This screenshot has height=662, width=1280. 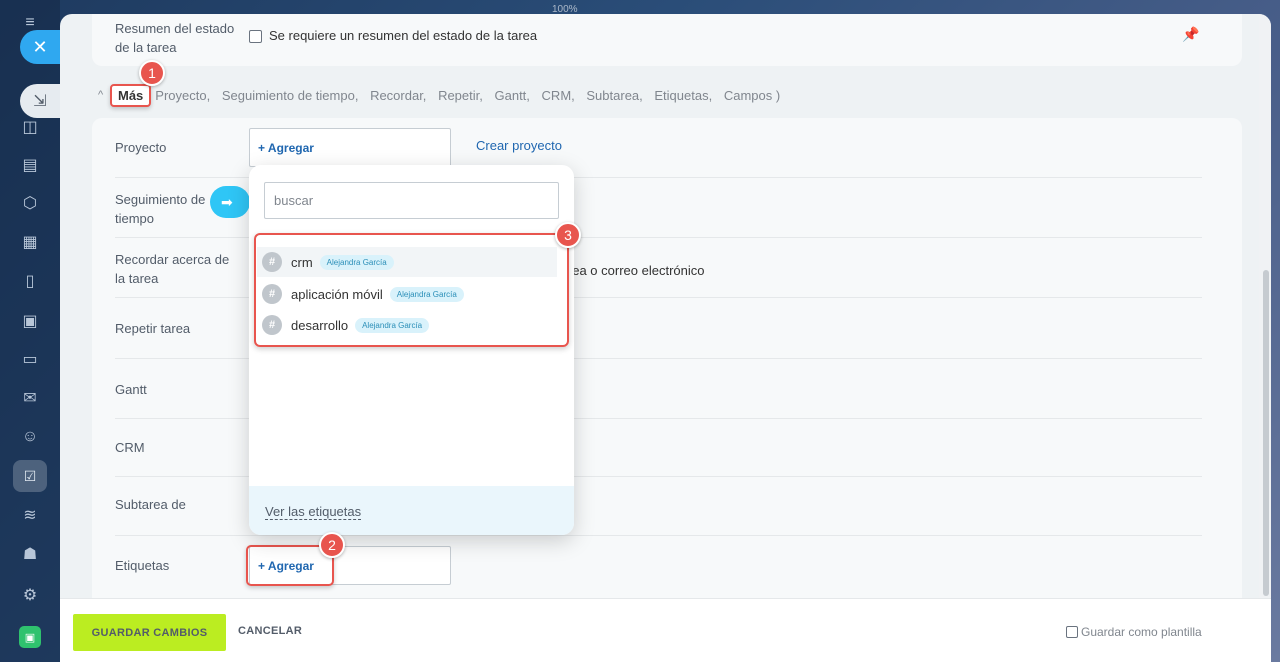 I want to click on minimize-icon: ⇲, so click(x=40, y=101).